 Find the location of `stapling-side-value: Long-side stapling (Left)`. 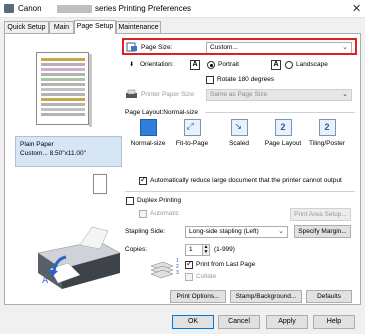

stapling-side-value: Long-side stapling (Left) is located at coordinates (224, 231).